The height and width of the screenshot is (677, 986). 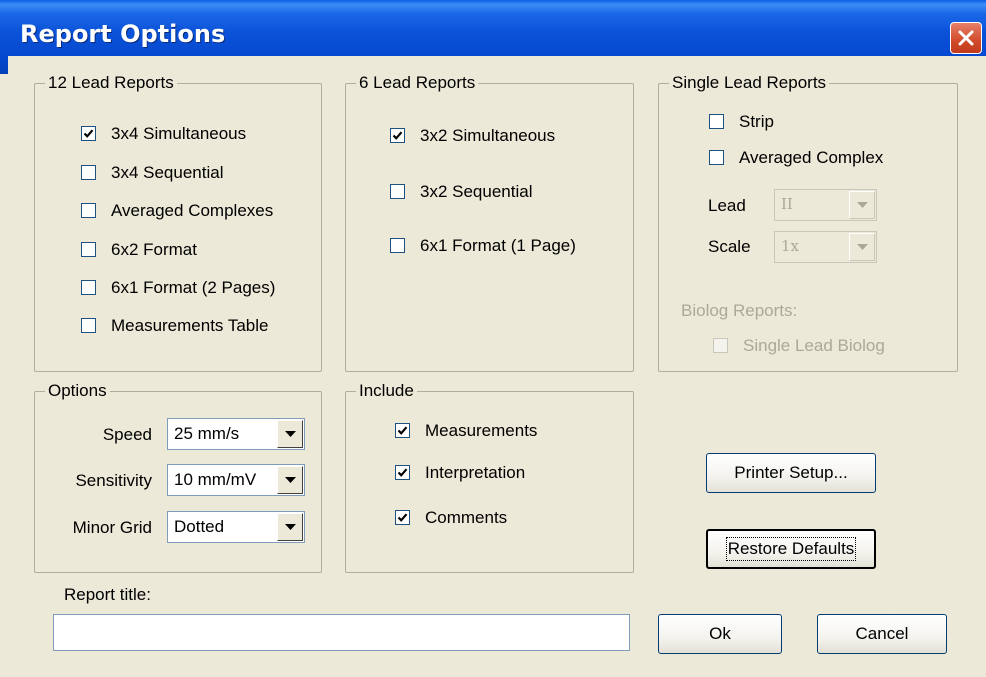 What do you see at coordinates (716, 157) in the screenshot?
I see `checkbox-averaged-complex` at bounding box center [716, 157].